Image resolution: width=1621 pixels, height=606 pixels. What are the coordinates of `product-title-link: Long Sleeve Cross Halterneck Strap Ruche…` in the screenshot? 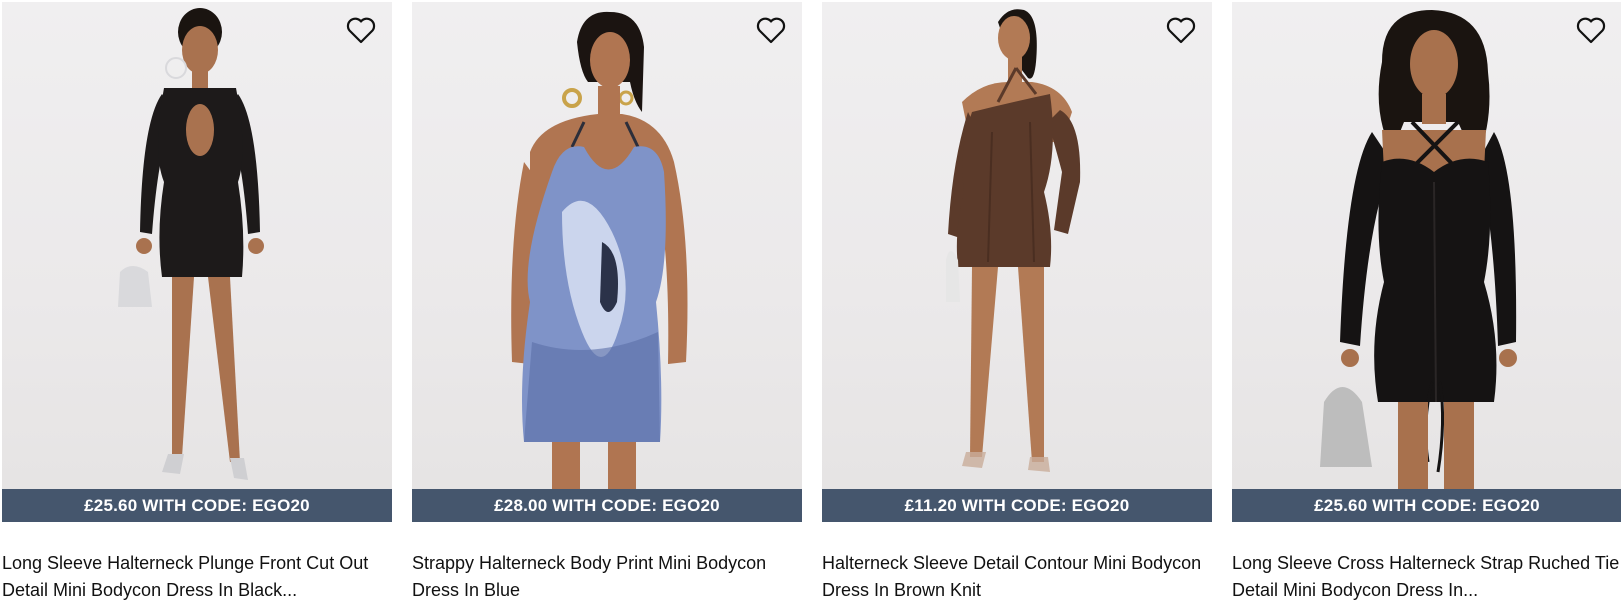 It's located at (1426, 577).